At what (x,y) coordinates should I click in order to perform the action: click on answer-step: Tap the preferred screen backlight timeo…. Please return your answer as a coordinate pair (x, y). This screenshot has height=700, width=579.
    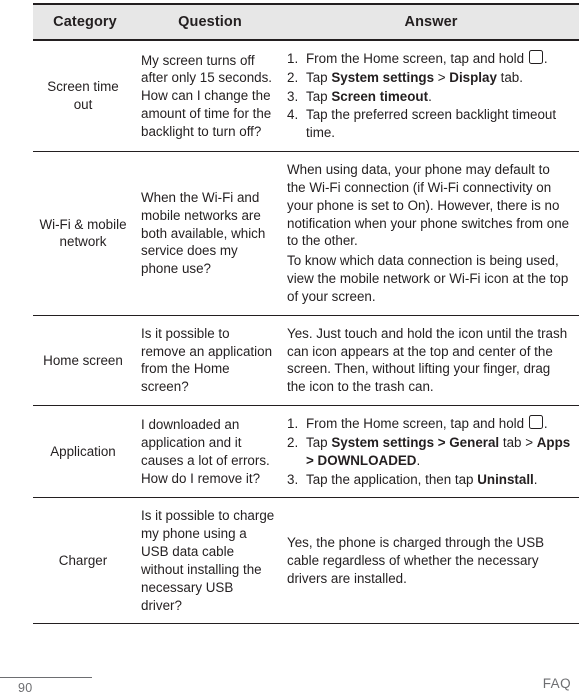
    Looking at the image, I should click on (422, 123).